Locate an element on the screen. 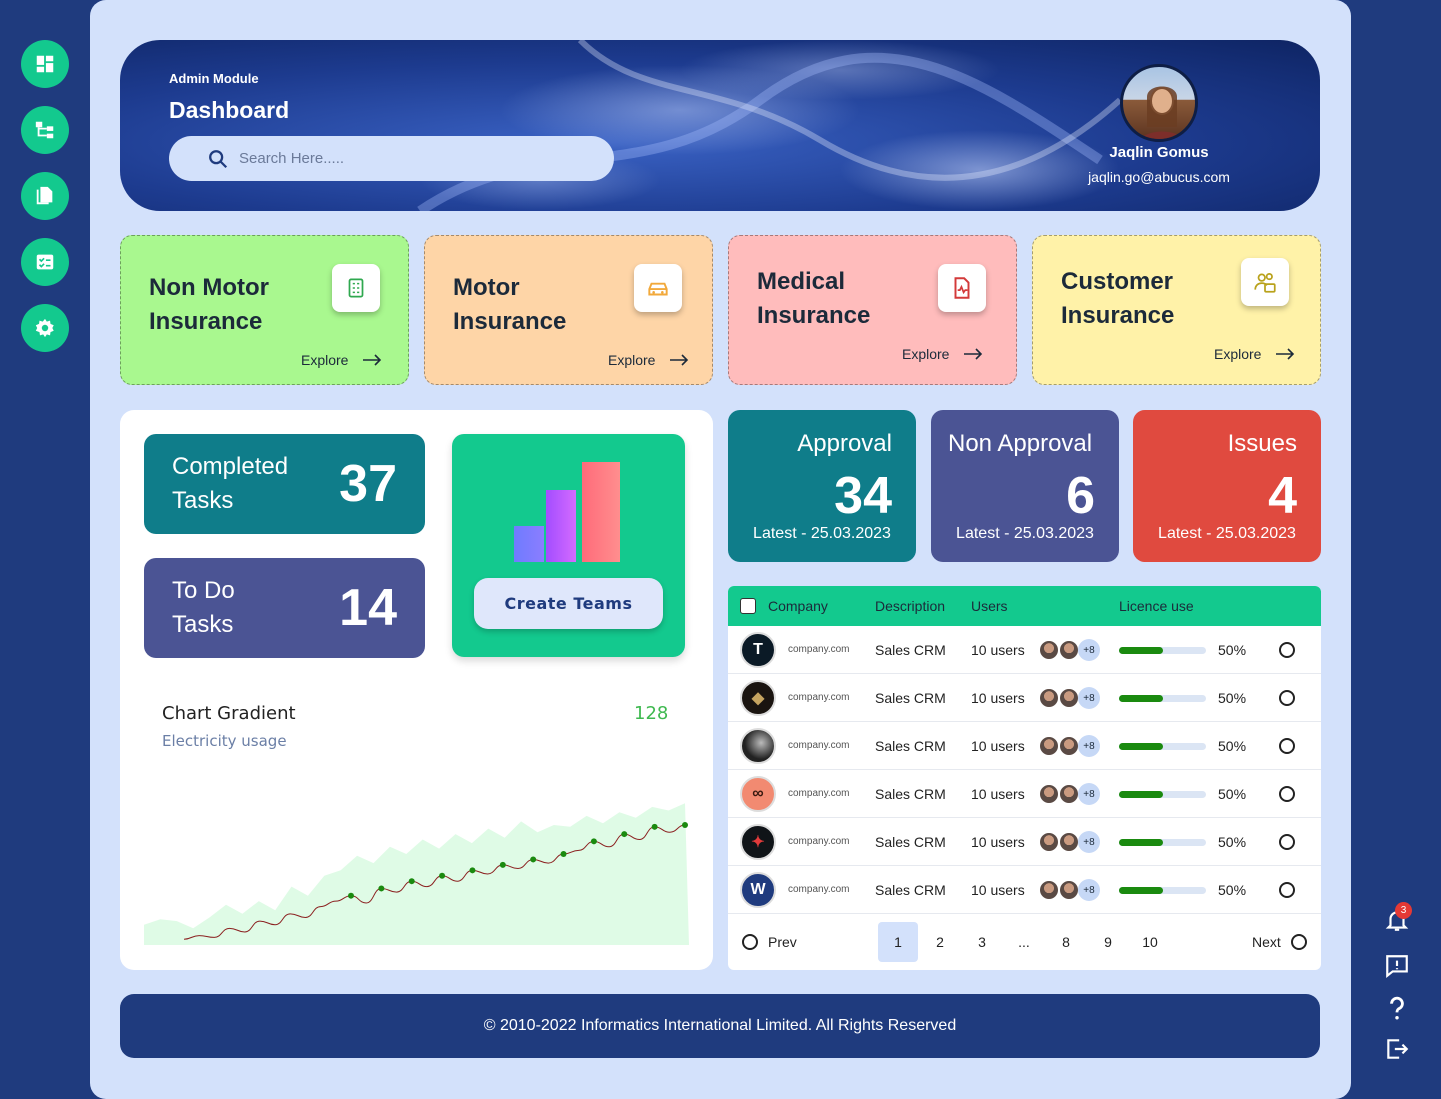 The width and height of the screenshot is (1441, 1099). feedback-button is located at coordinates (1397, 966).